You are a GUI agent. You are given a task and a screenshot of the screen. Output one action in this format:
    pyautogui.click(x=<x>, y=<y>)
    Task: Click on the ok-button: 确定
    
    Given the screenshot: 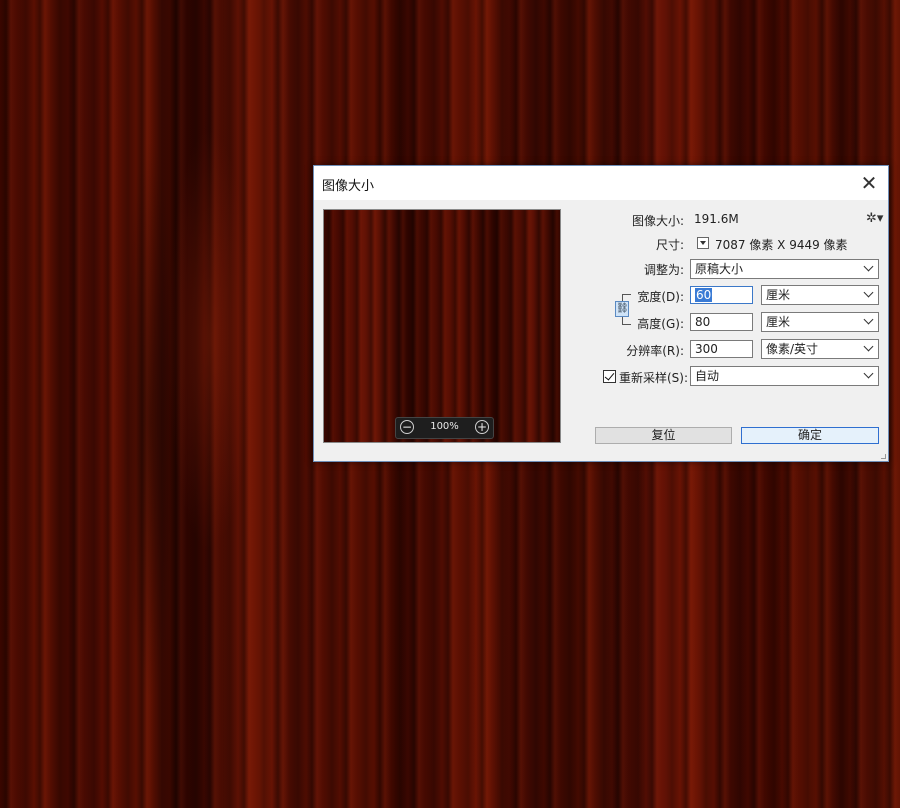 What is the action you would take?
    pyautogui.click(x=810, y=435)
    